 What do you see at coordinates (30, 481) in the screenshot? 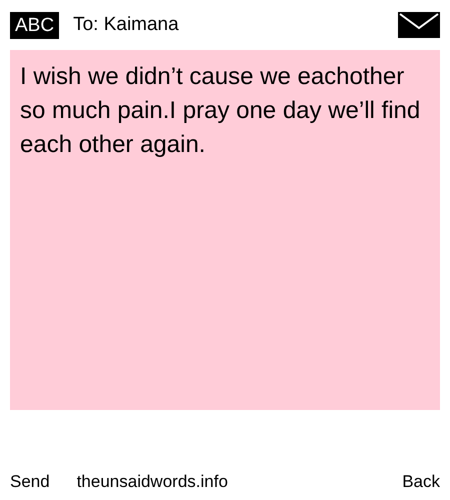
I see `send-button: Send` at bounding box center [30, 481].